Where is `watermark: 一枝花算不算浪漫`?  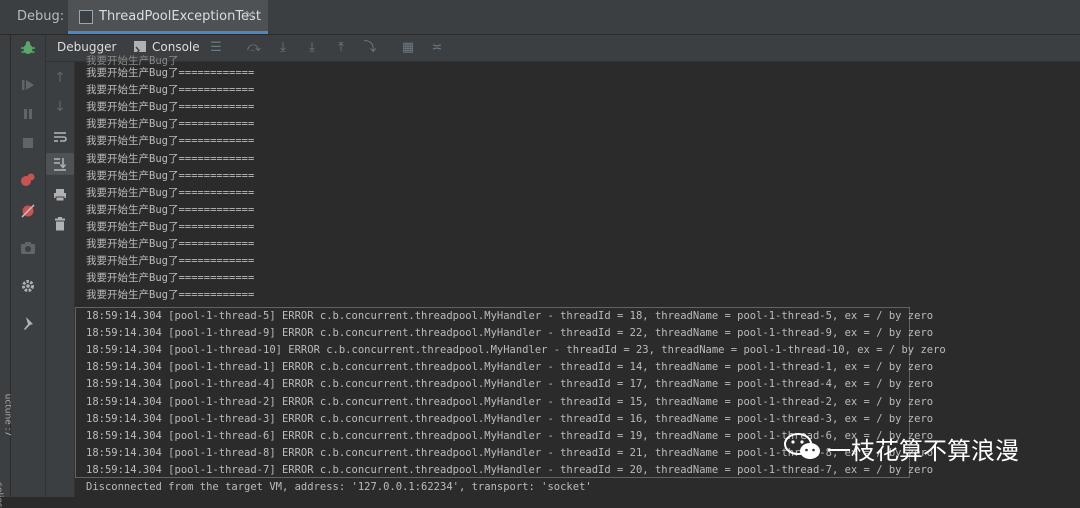
watermark: 一枝花算不算浪漫 is located at coordinates (923, 447).